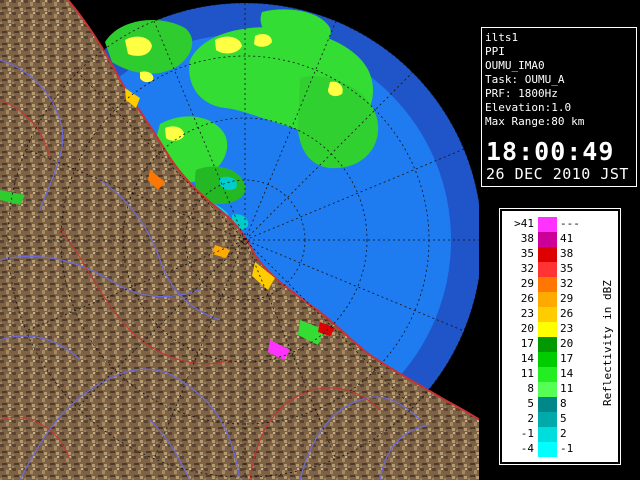 This screenshot has height=480, width=640. I want to click on legend-low-value: 14, so click(527, 358).